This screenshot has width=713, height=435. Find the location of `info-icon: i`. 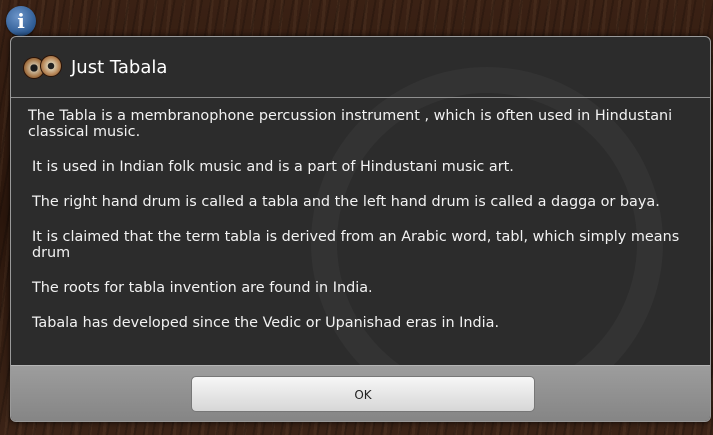

info-icon: i is located at coordinates (21, 21).